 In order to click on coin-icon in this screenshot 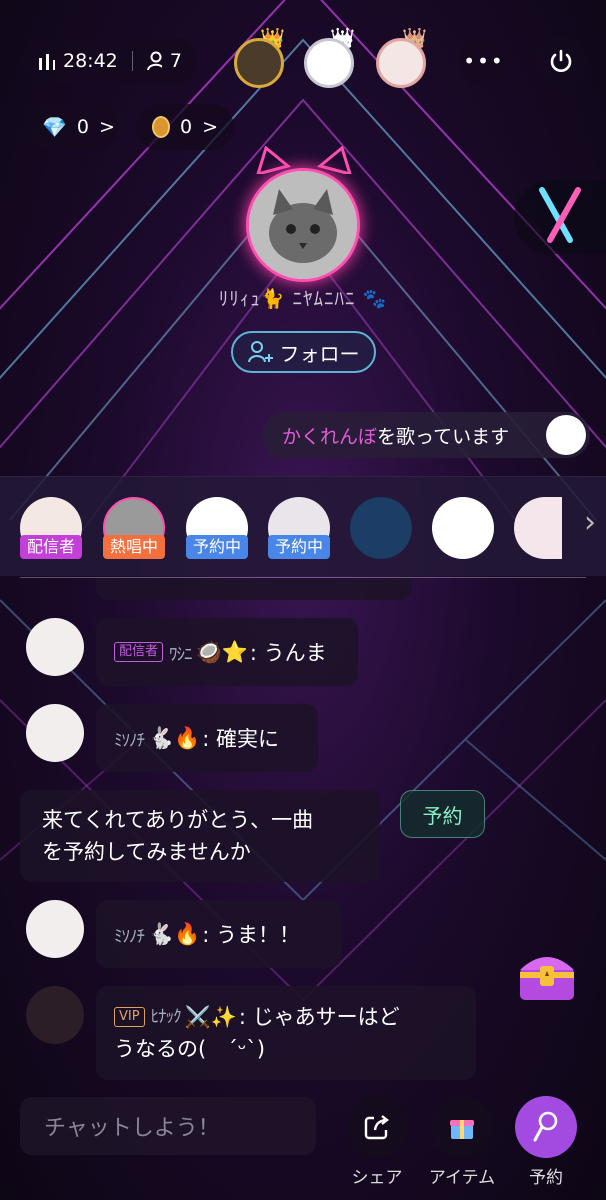, I will do `click(161, 127)`.